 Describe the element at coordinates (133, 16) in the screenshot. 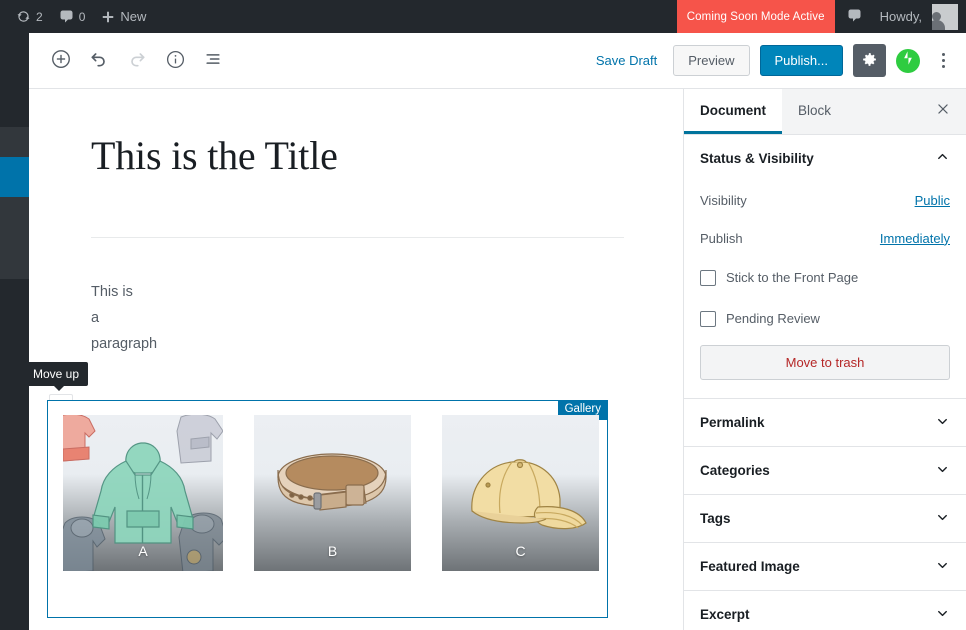

I see `admin-bar-new-label: New` at that location.